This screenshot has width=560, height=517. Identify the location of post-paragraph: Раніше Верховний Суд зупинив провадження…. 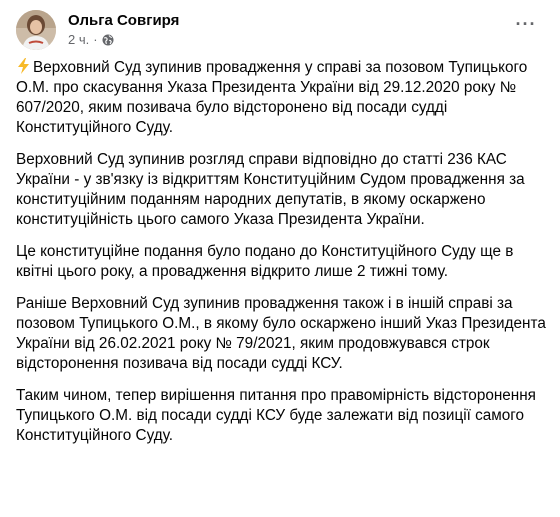
(281, 333).